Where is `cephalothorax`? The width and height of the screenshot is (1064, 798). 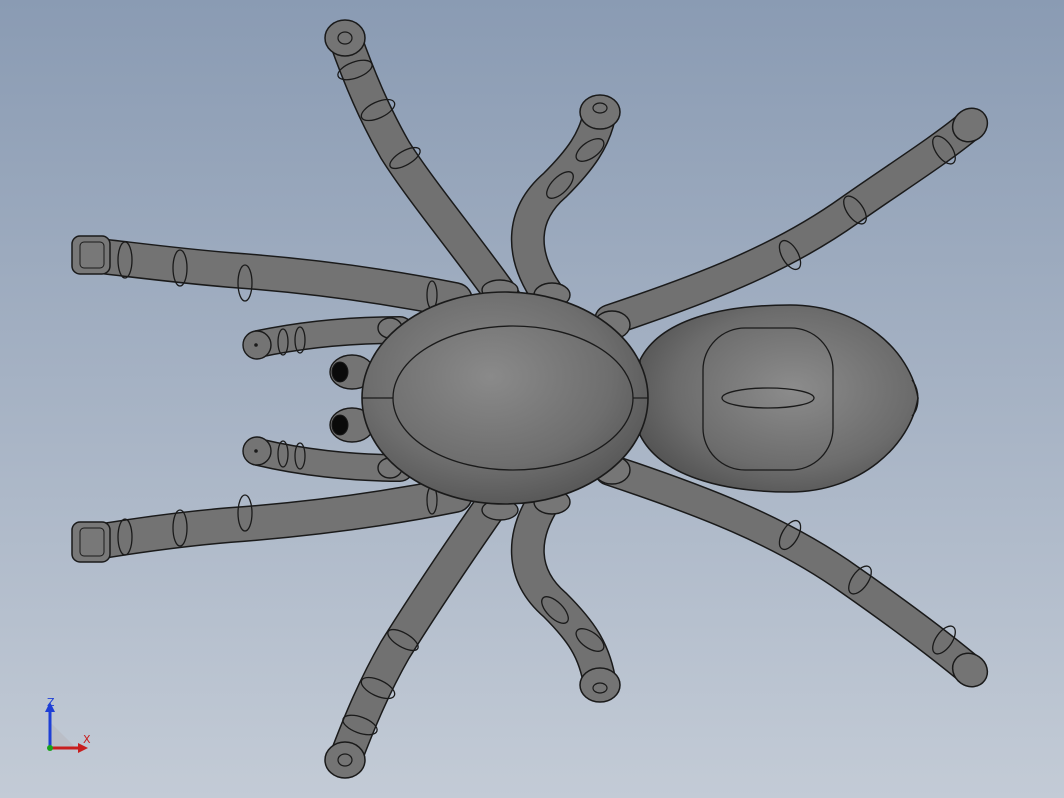 cephalothorax is located at coordinates (505, 398).